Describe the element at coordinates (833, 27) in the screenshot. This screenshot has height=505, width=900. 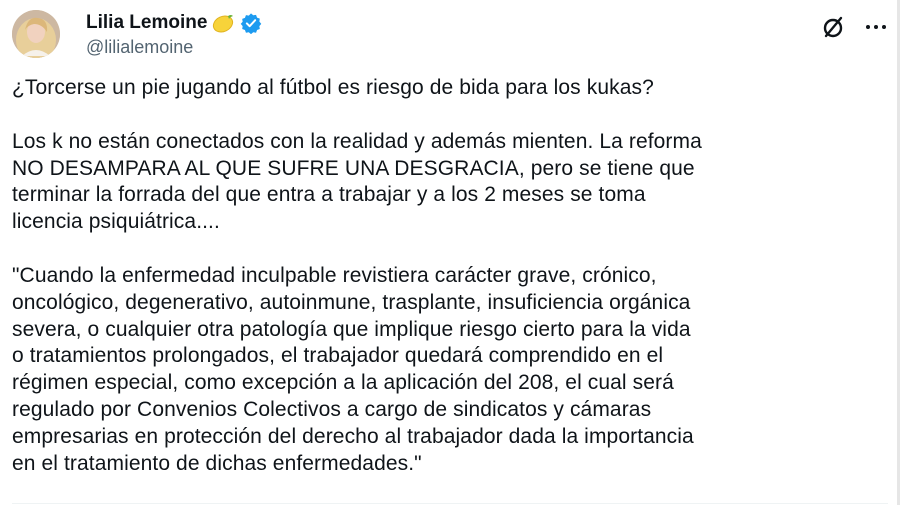
I see `grok-slash-icon` at that location.